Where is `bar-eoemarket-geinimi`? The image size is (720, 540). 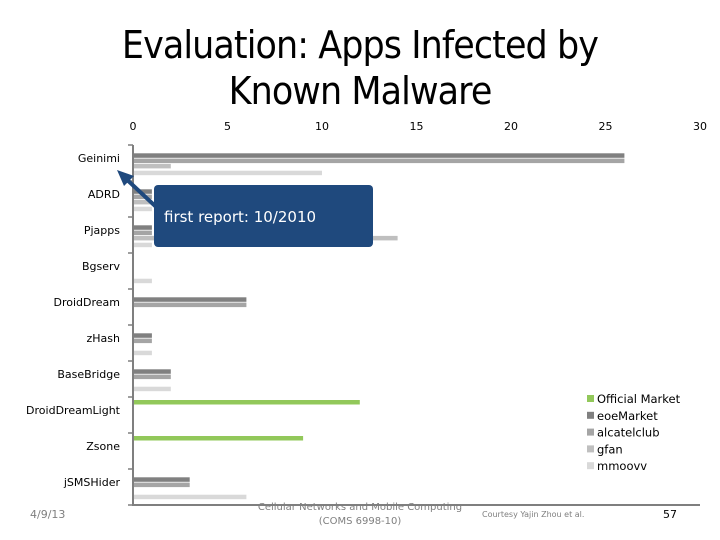 bar-eoemarket-geinimi is located at coordinates (379, 155).